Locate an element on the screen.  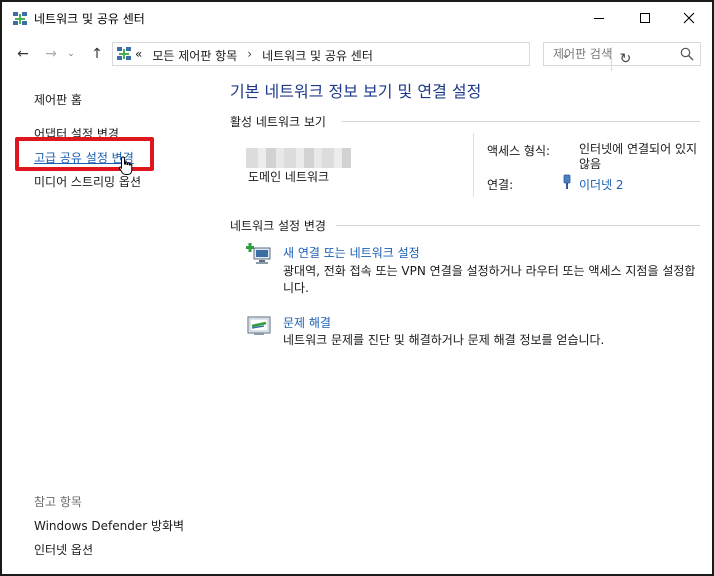
search-input is located at coordinates (611, 54).